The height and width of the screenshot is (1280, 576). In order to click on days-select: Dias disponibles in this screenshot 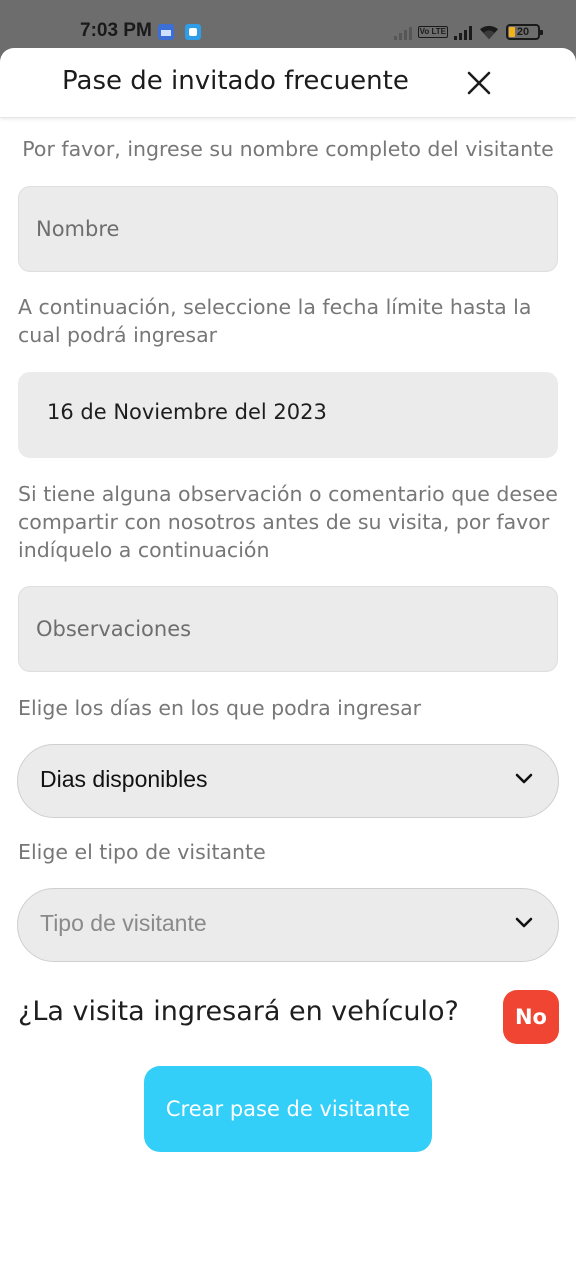, I will do `click(288, 781)`.